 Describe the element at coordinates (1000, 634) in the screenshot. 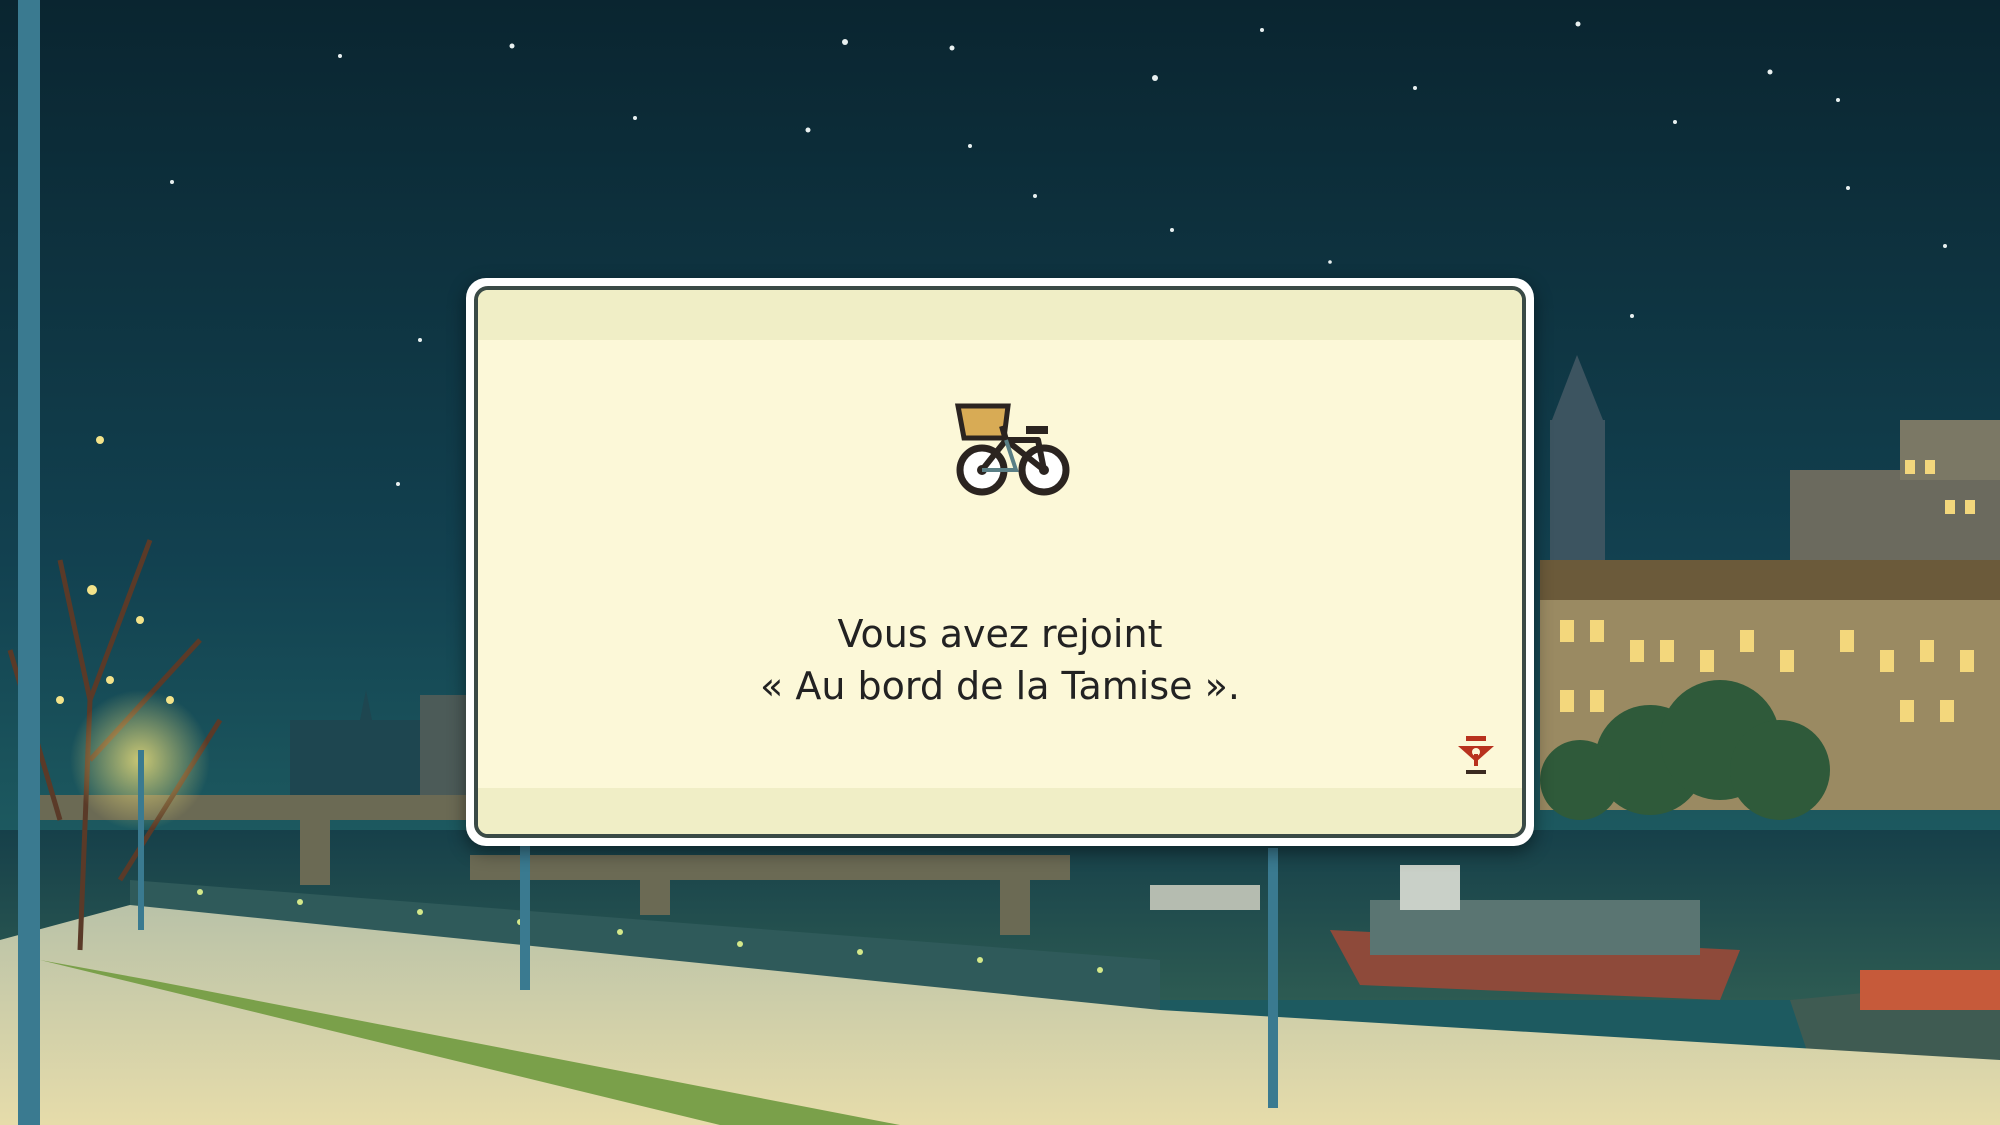

I see `message-line-1: Vous avez rejoint` at that location.